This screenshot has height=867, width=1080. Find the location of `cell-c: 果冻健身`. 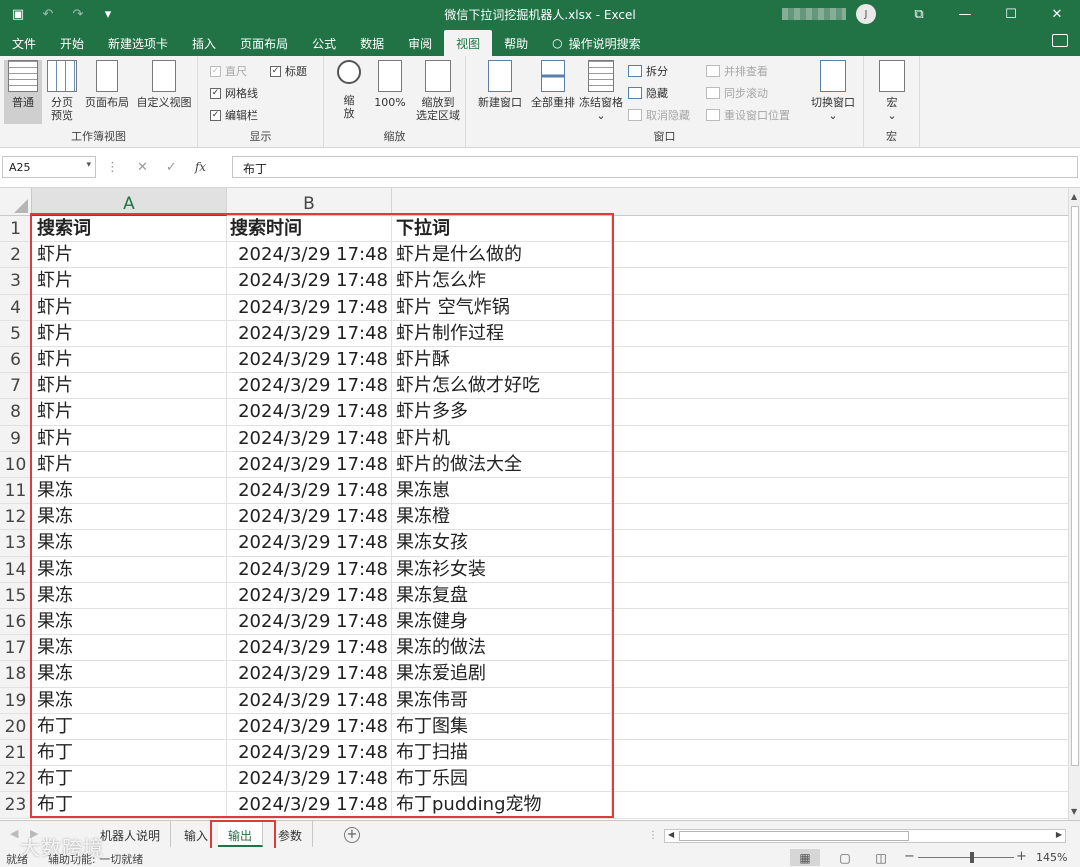

cell-c: 果冻健身 is located at coordinates (502, 622).